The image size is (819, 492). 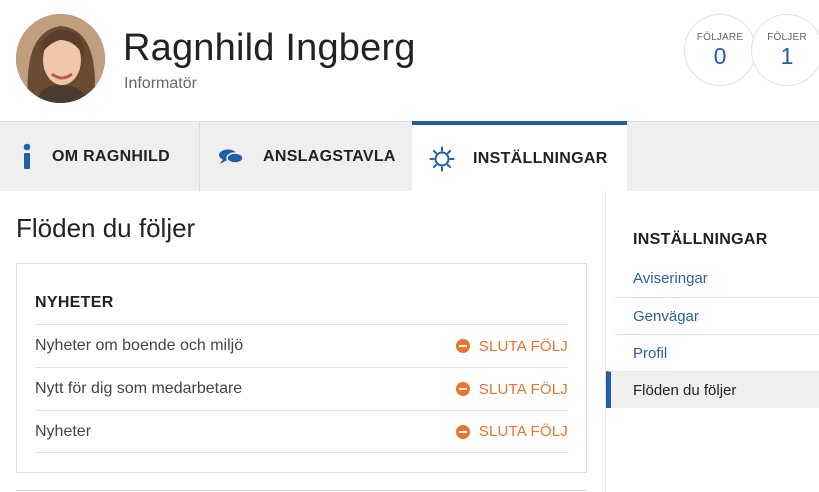 I want to click on profile-tabs: OM RAGNHILD ANSLAGSTAVLA INSTÄLLNINGAR, so click(x=409, y=156).